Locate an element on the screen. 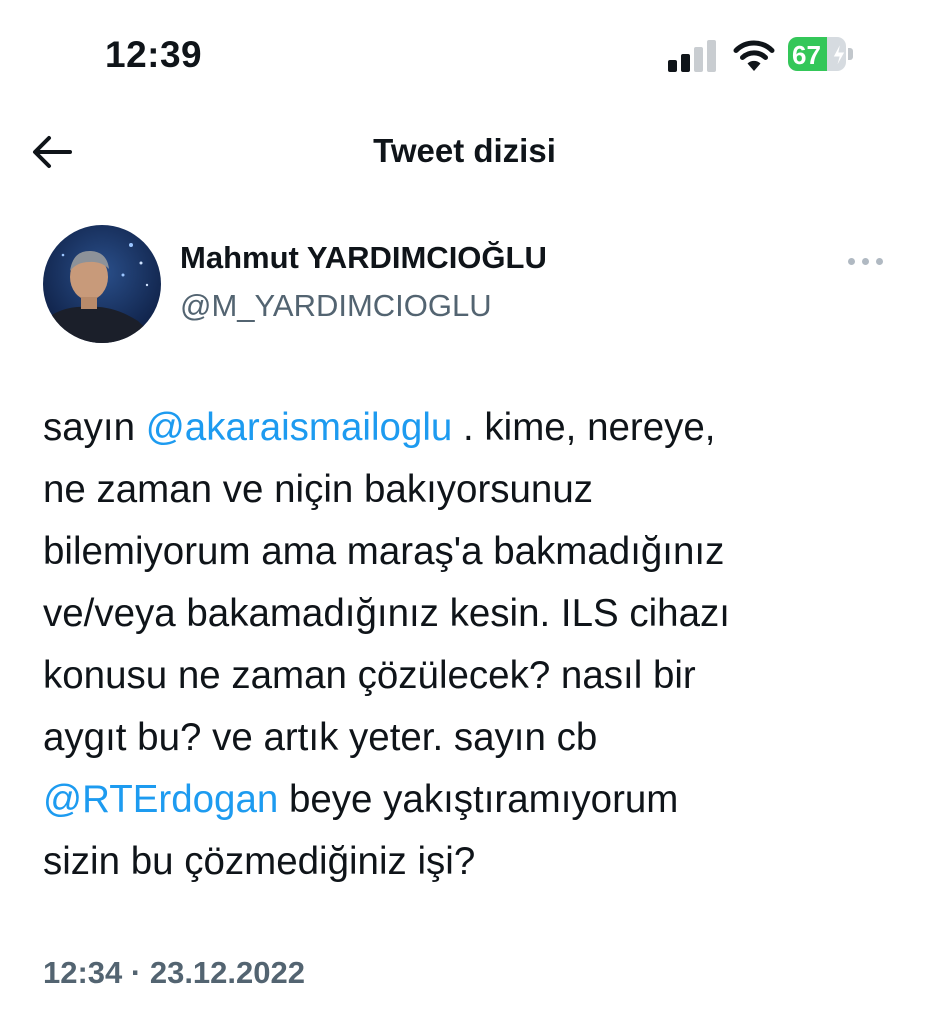 The image size is (929, 1024). status-time: 12:39 is located at coordinates (154, 54).